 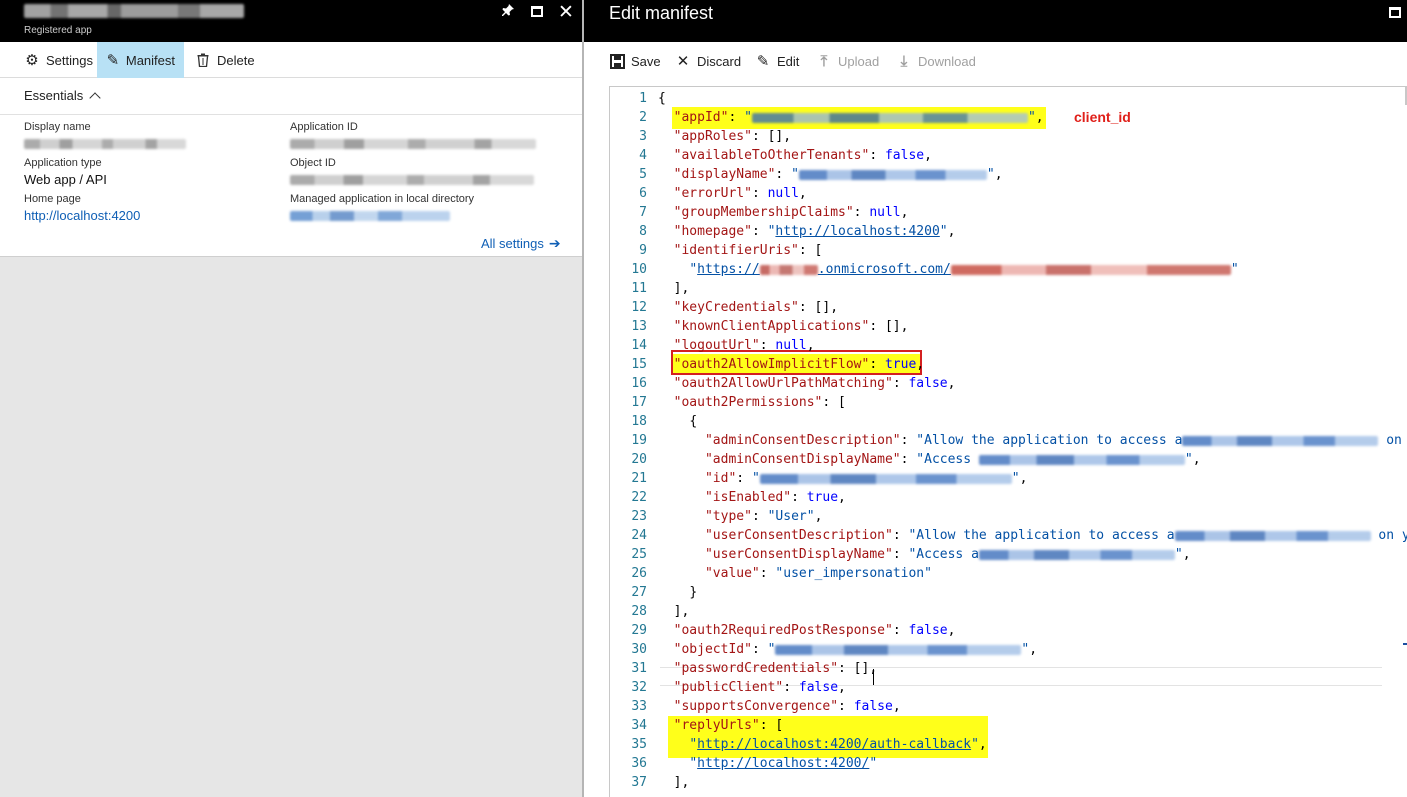 I want to click on display-name-label: Display name, so click(x=57, y=127).